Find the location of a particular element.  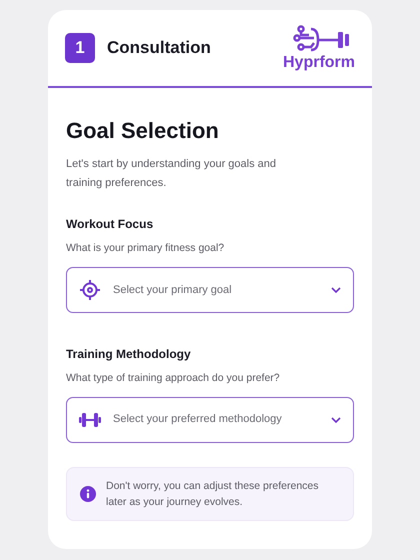

select-field: Select your primary goal is located at coordinates (210, 289).